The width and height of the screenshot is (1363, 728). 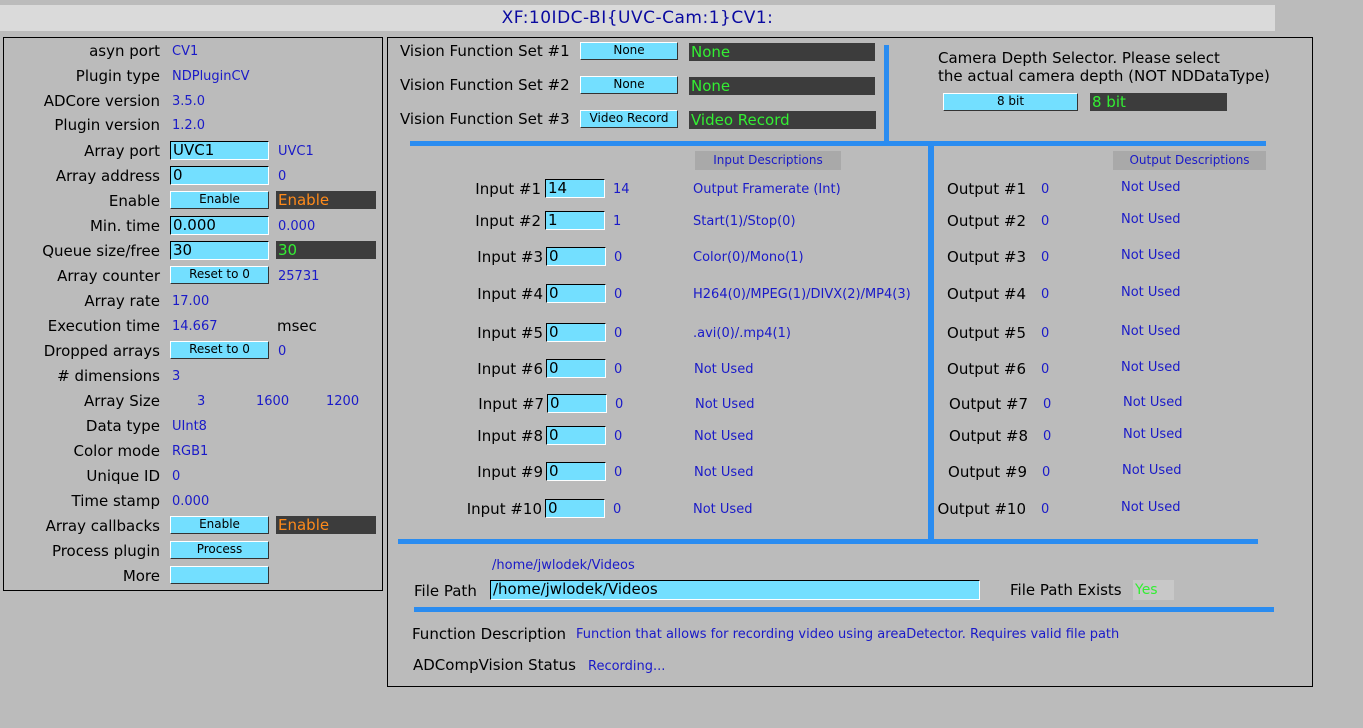 I want to click on input-9-field: 0, so click(x=576, y=471).